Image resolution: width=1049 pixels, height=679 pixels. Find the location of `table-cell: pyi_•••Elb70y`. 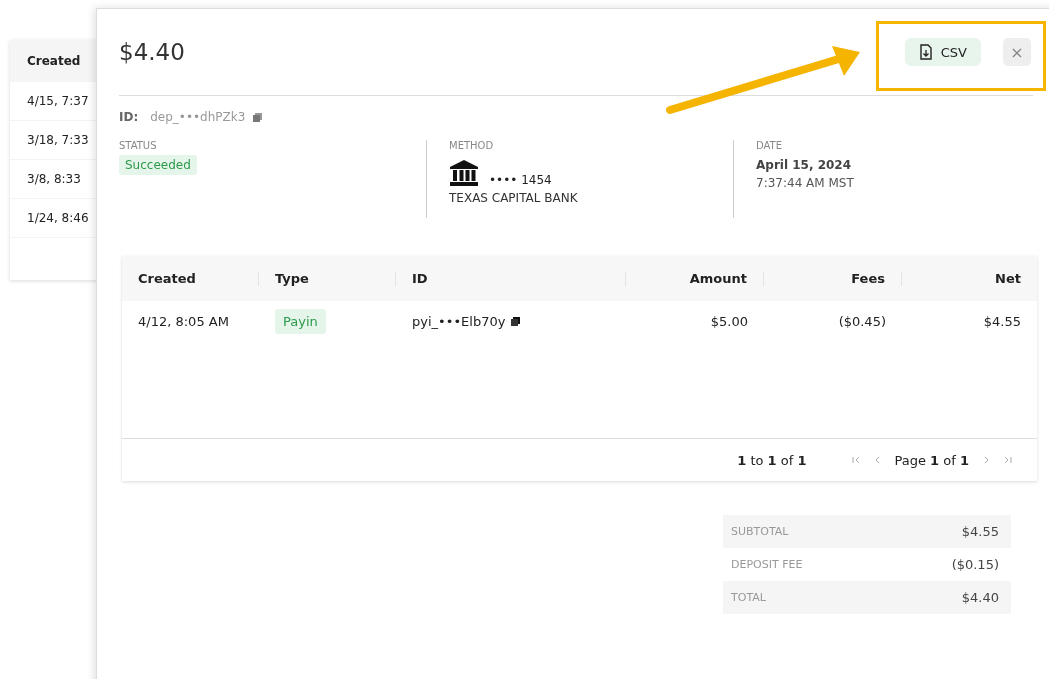

table-cell: pyi_•••Elb70y is located at coordinates (459, 321).